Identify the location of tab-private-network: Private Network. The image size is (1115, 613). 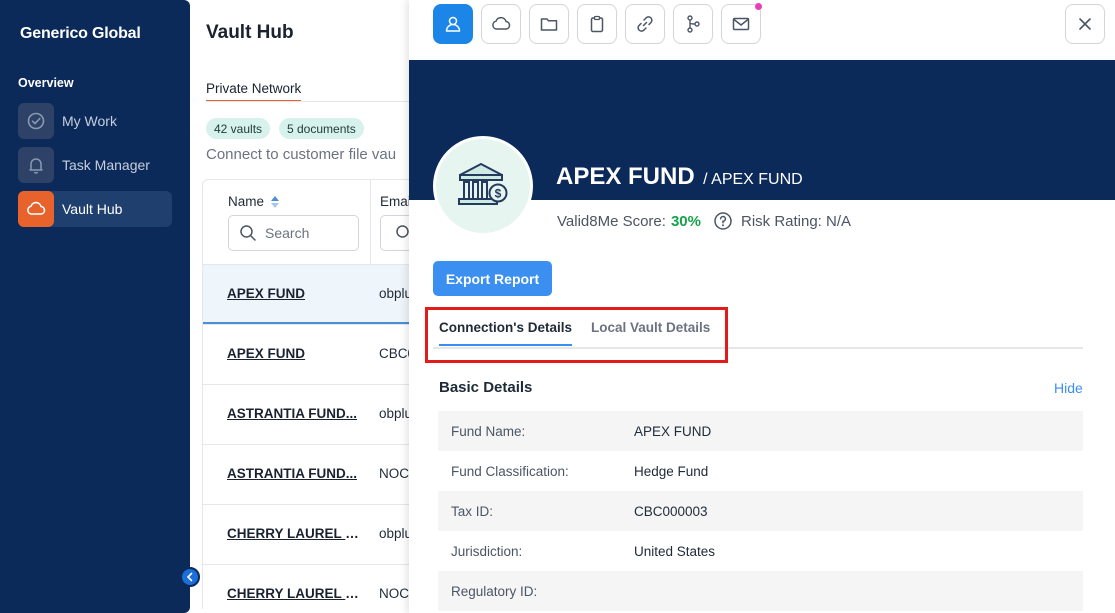
(254, 91).